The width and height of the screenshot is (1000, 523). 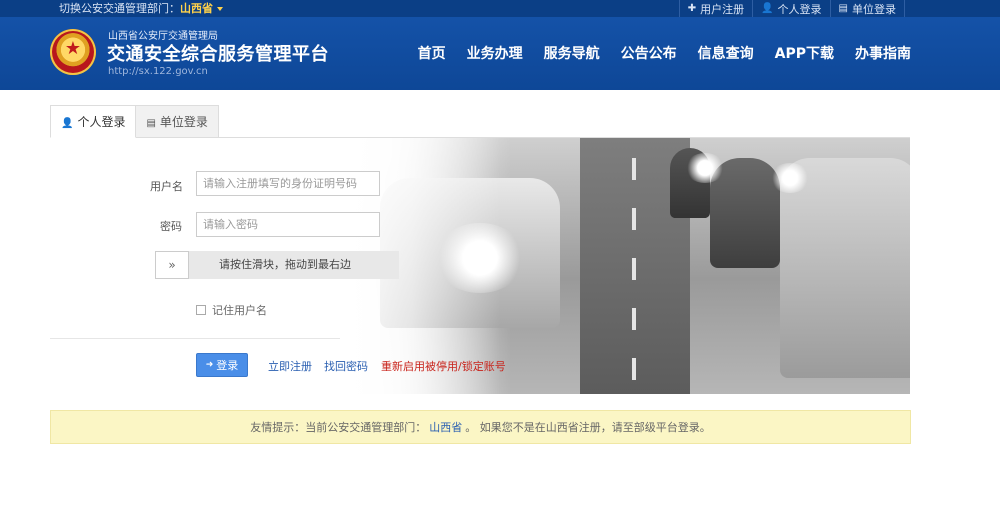 What do you see at coordinates (495, 53) in the screenshot?
I see `nav-item-business: 业务办理` at bounding box center [495, 53].